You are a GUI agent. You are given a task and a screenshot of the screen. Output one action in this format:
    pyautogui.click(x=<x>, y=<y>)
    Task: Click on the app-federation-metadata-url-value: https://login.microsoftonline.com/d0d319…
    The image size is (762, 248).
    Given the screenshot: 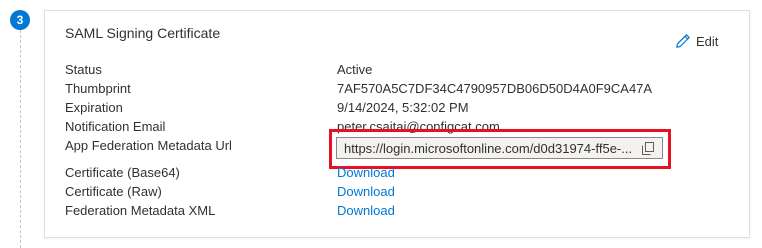 What is the action you would take?
    pyautogui.click(x=488, y=148)
    